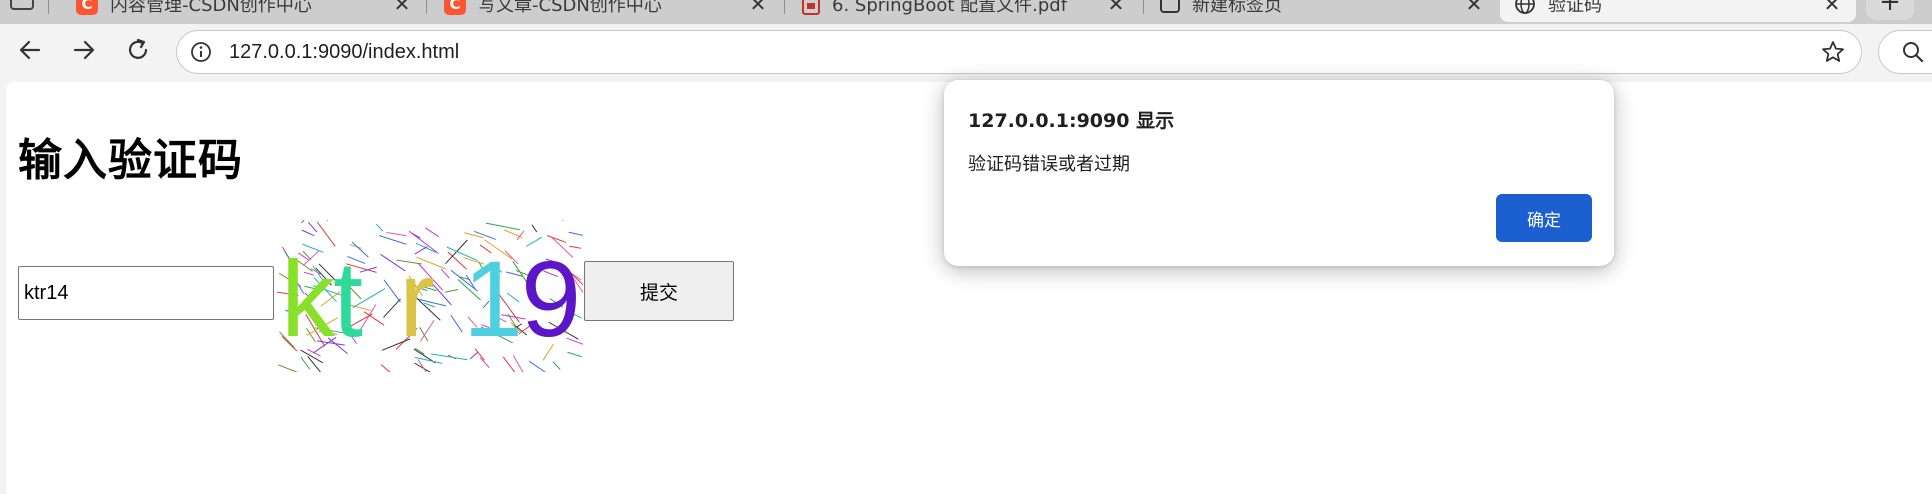 This screenshot has height=494, width=1932. What do you see at coordinates (308, 298) in the screenshot?
I see `captcha-char: k` at bounding box center [308, 298].